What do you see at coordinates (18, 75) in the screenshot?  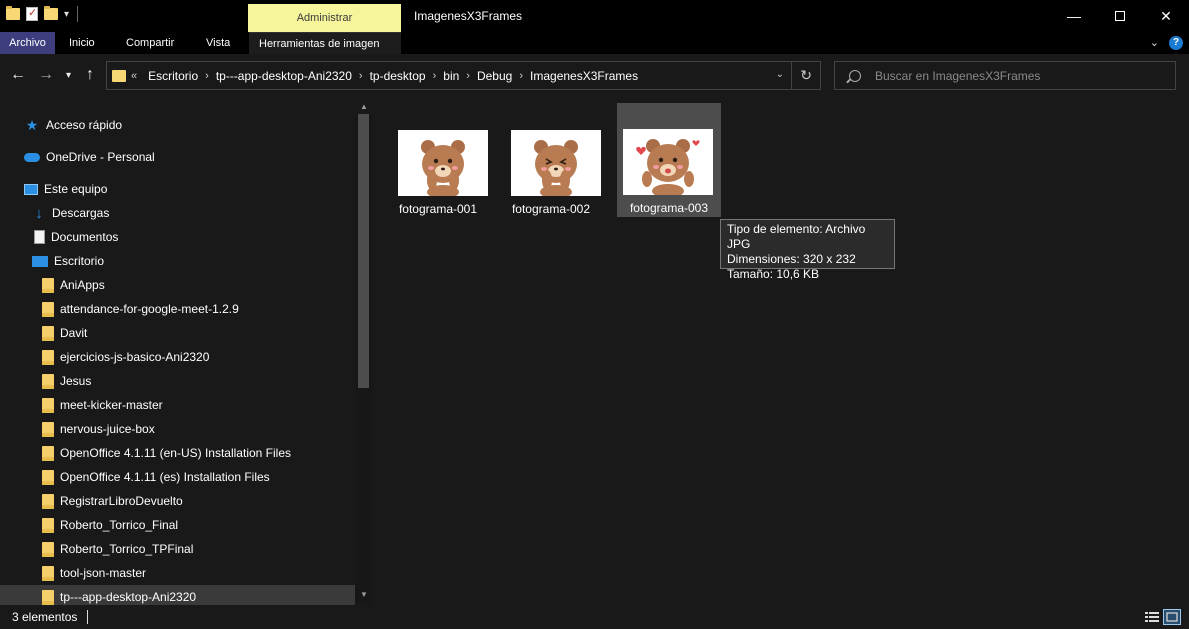 I see `back-arrow-icon: ←` at bounding box center [18, 75].